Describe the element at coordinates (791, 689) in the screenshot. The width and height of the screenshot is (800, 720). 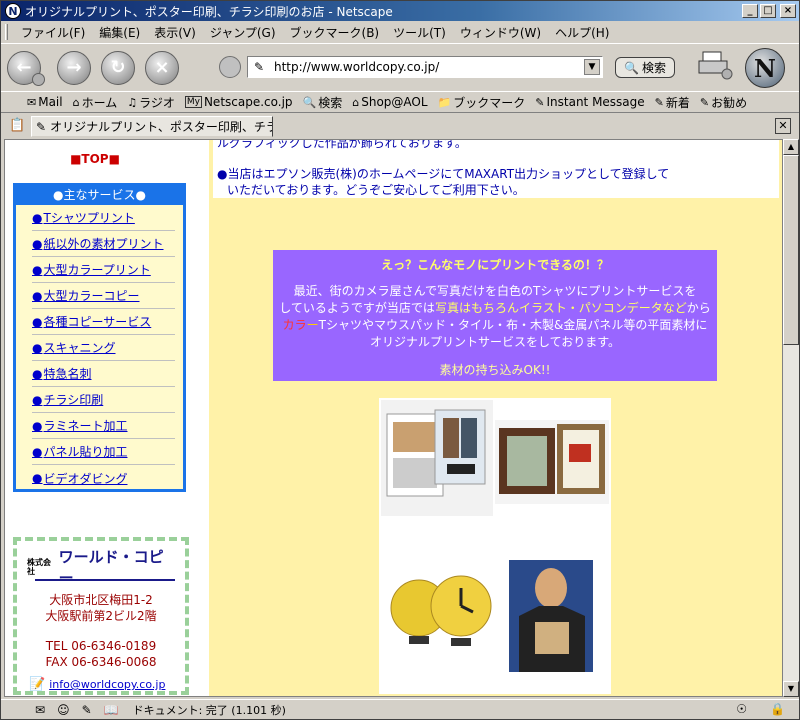
I see `scroll-down-arrow: ▼` at that location.